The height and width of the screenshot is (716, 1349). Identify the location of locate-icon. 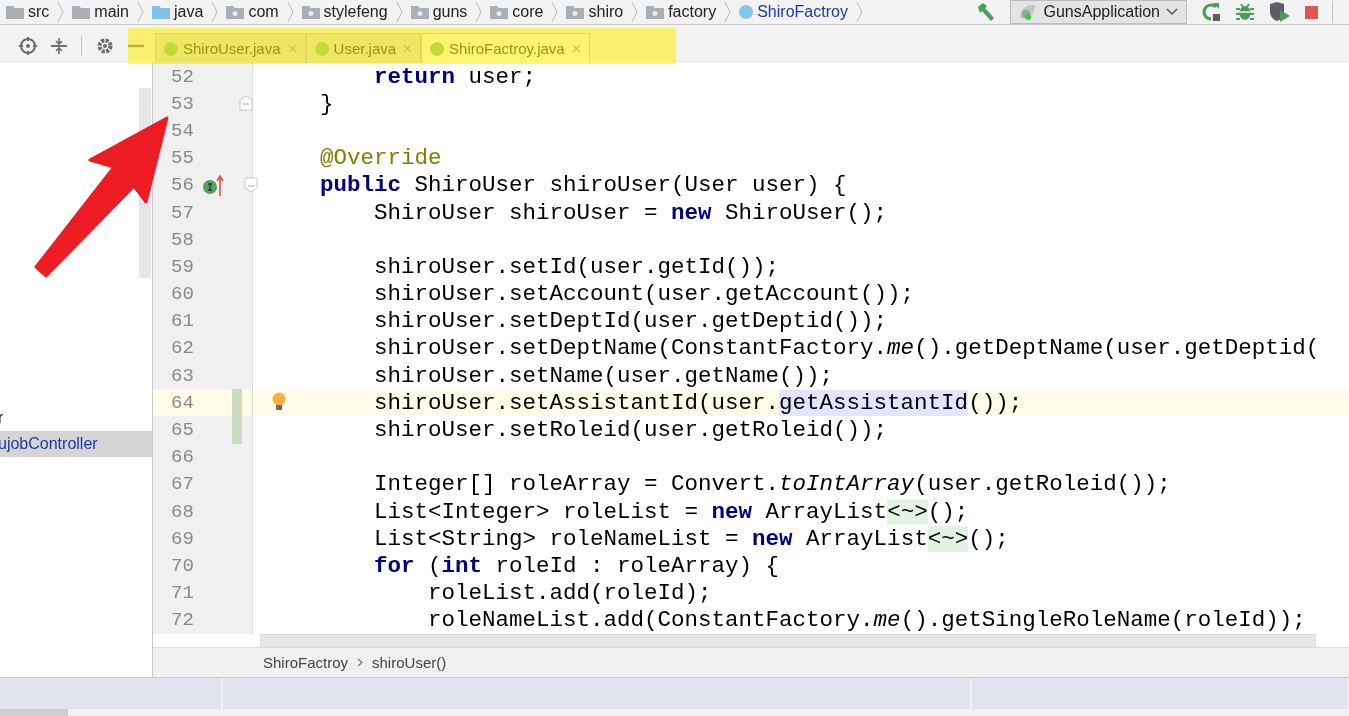
(28, 46).